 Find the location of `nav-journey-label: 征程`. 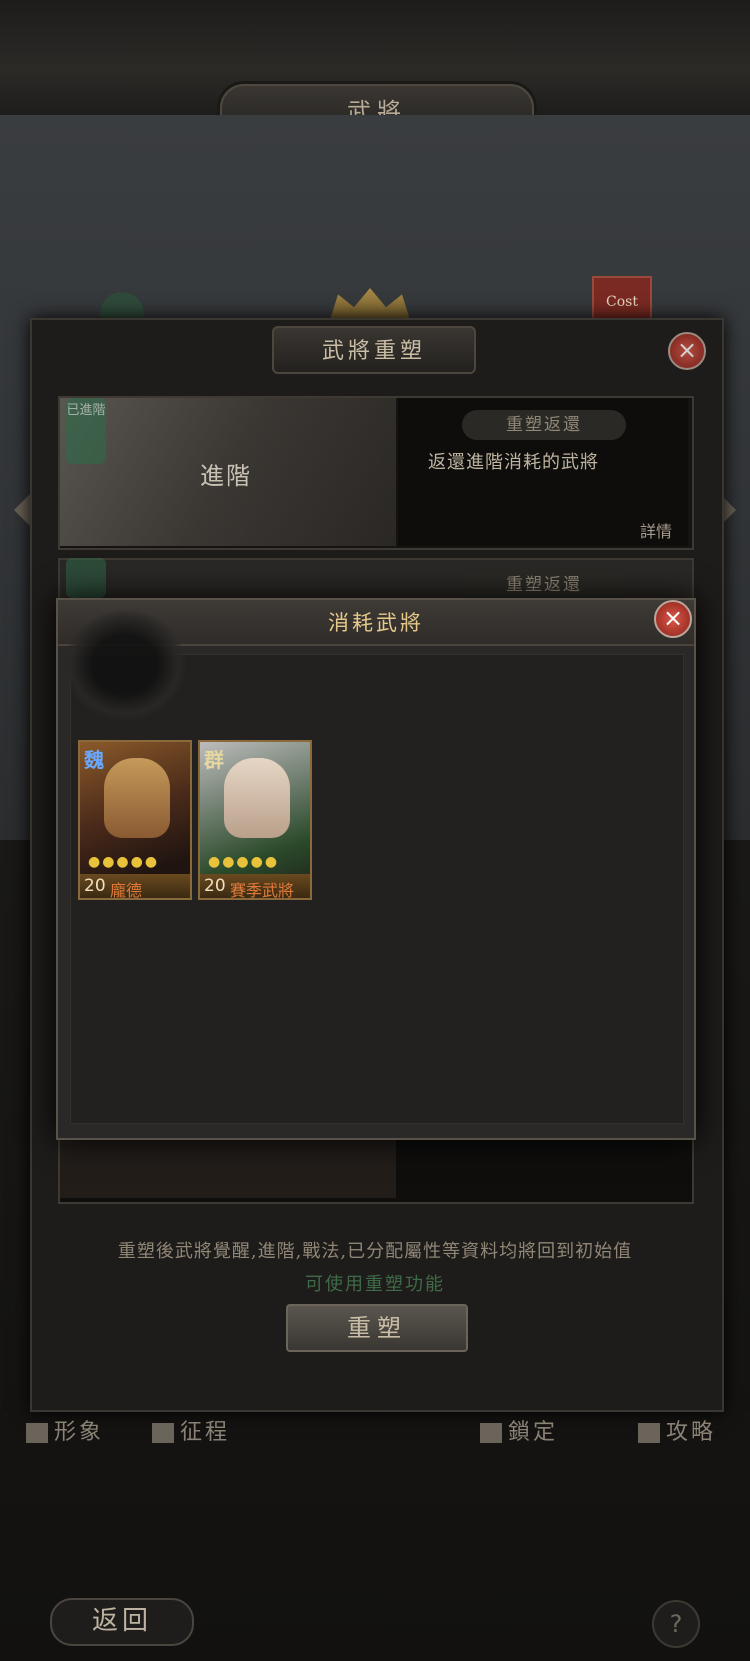

nav-journey-label: 征程 is located at coordinates (205, 1432).